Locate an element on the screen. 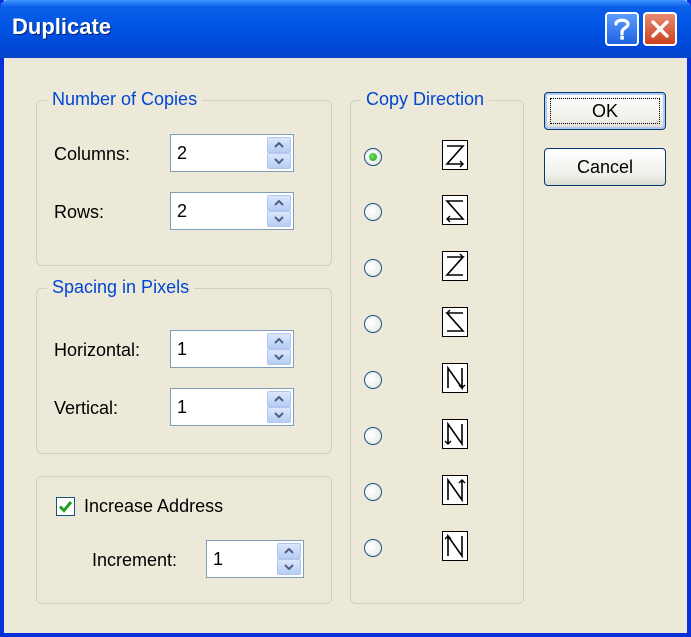  rows-value: 2 is located at coordinates (182, 211).